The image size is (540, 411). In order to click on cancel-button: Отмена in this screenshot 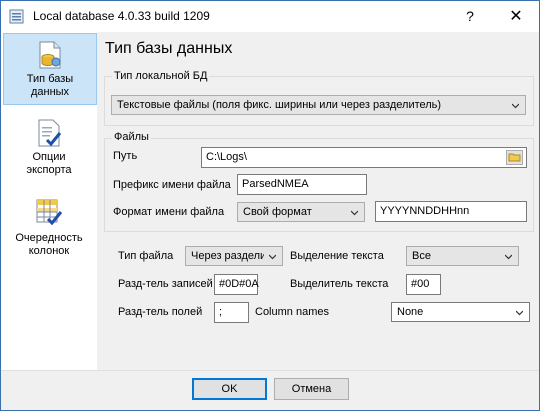, I will do `click(311, 389)`.